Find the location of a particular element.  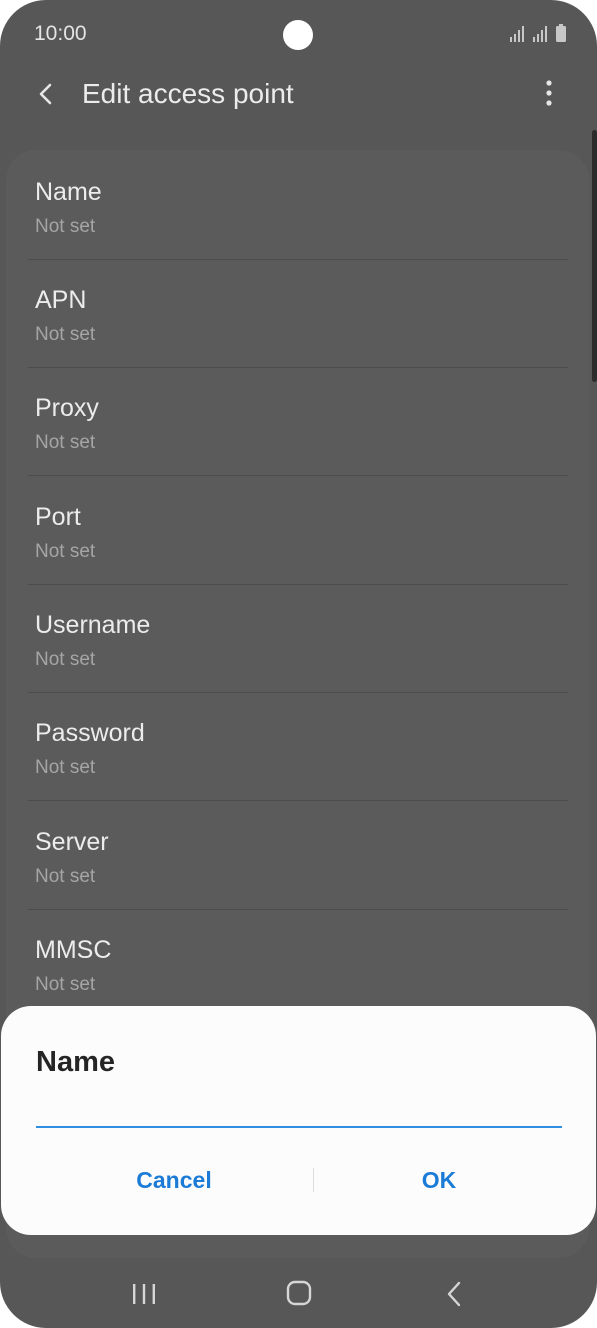

ok-button: OK is located at coordinates (439, 1180).